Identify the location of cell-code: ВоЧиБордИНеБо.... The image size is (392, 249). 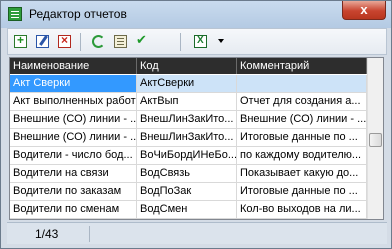
(187, 155).